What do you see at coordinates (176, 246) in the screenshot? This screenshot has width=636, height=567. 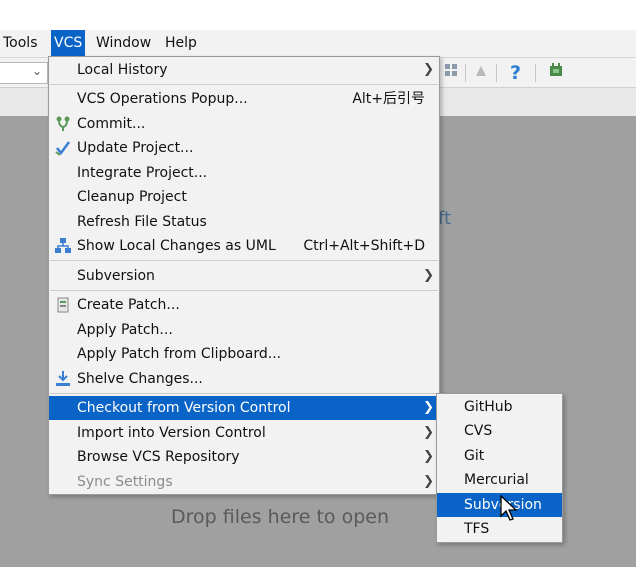 I see `menu-item-label: Show Local Changes as UML` at bounding box center [176, 246].